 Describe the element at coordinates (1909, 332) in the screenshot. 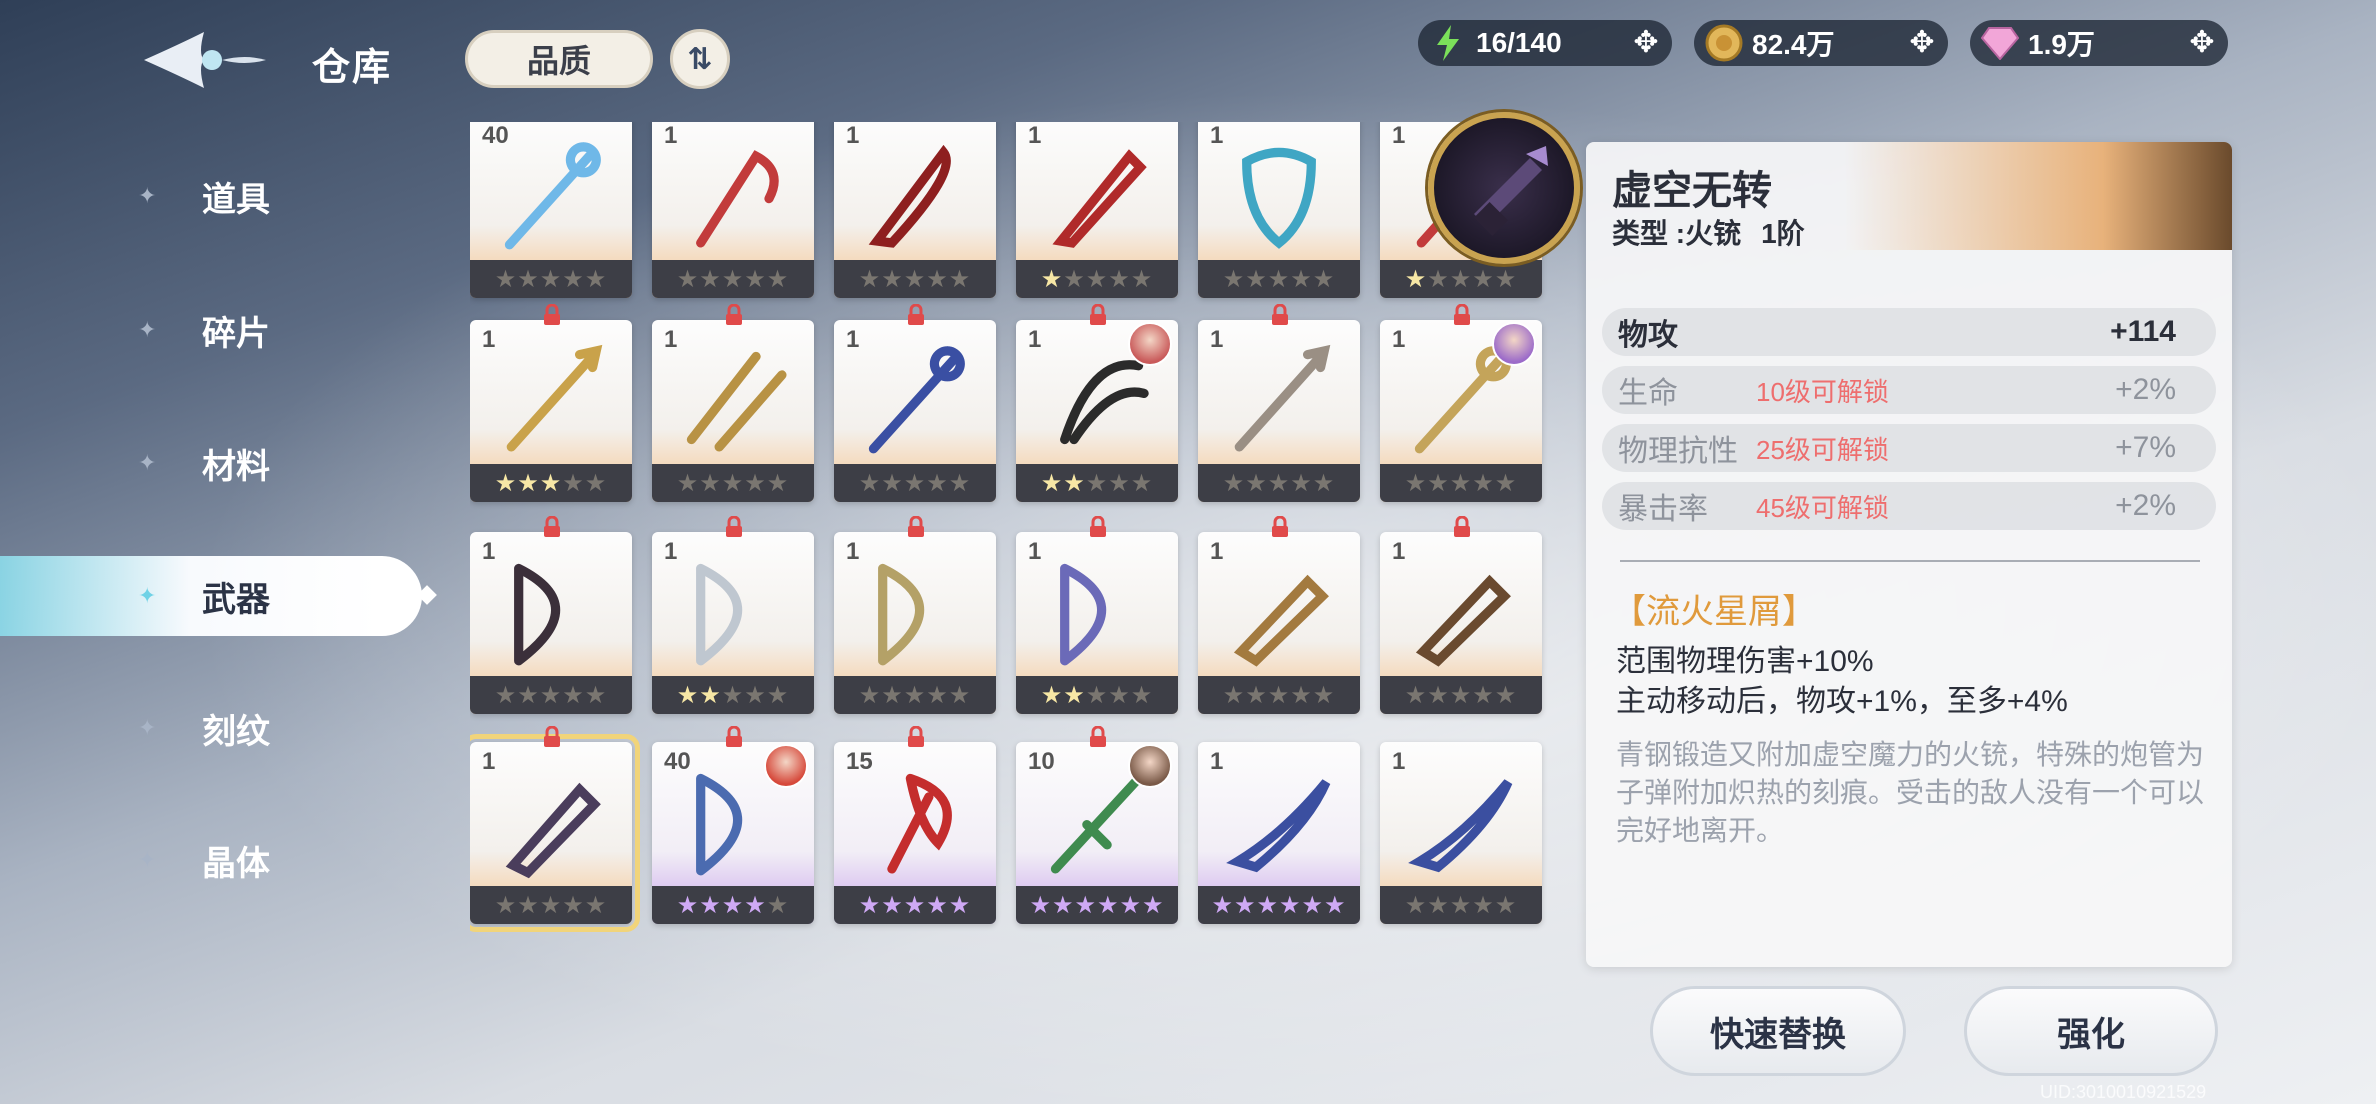

I see `stat-row-attack: 物攻 +114` at that location.